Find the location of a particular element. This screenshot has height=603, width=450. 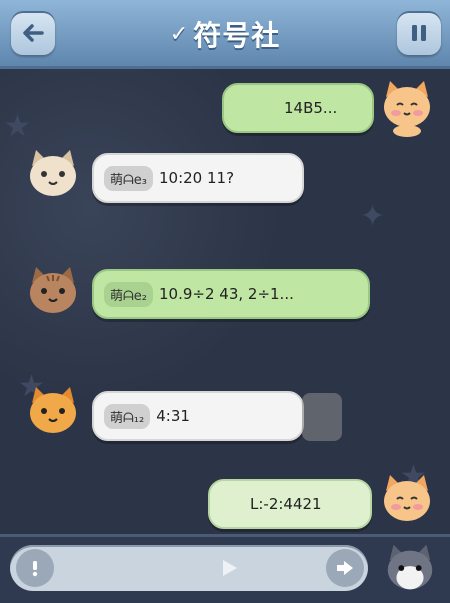

message-input is located at coordinates (189, 568).